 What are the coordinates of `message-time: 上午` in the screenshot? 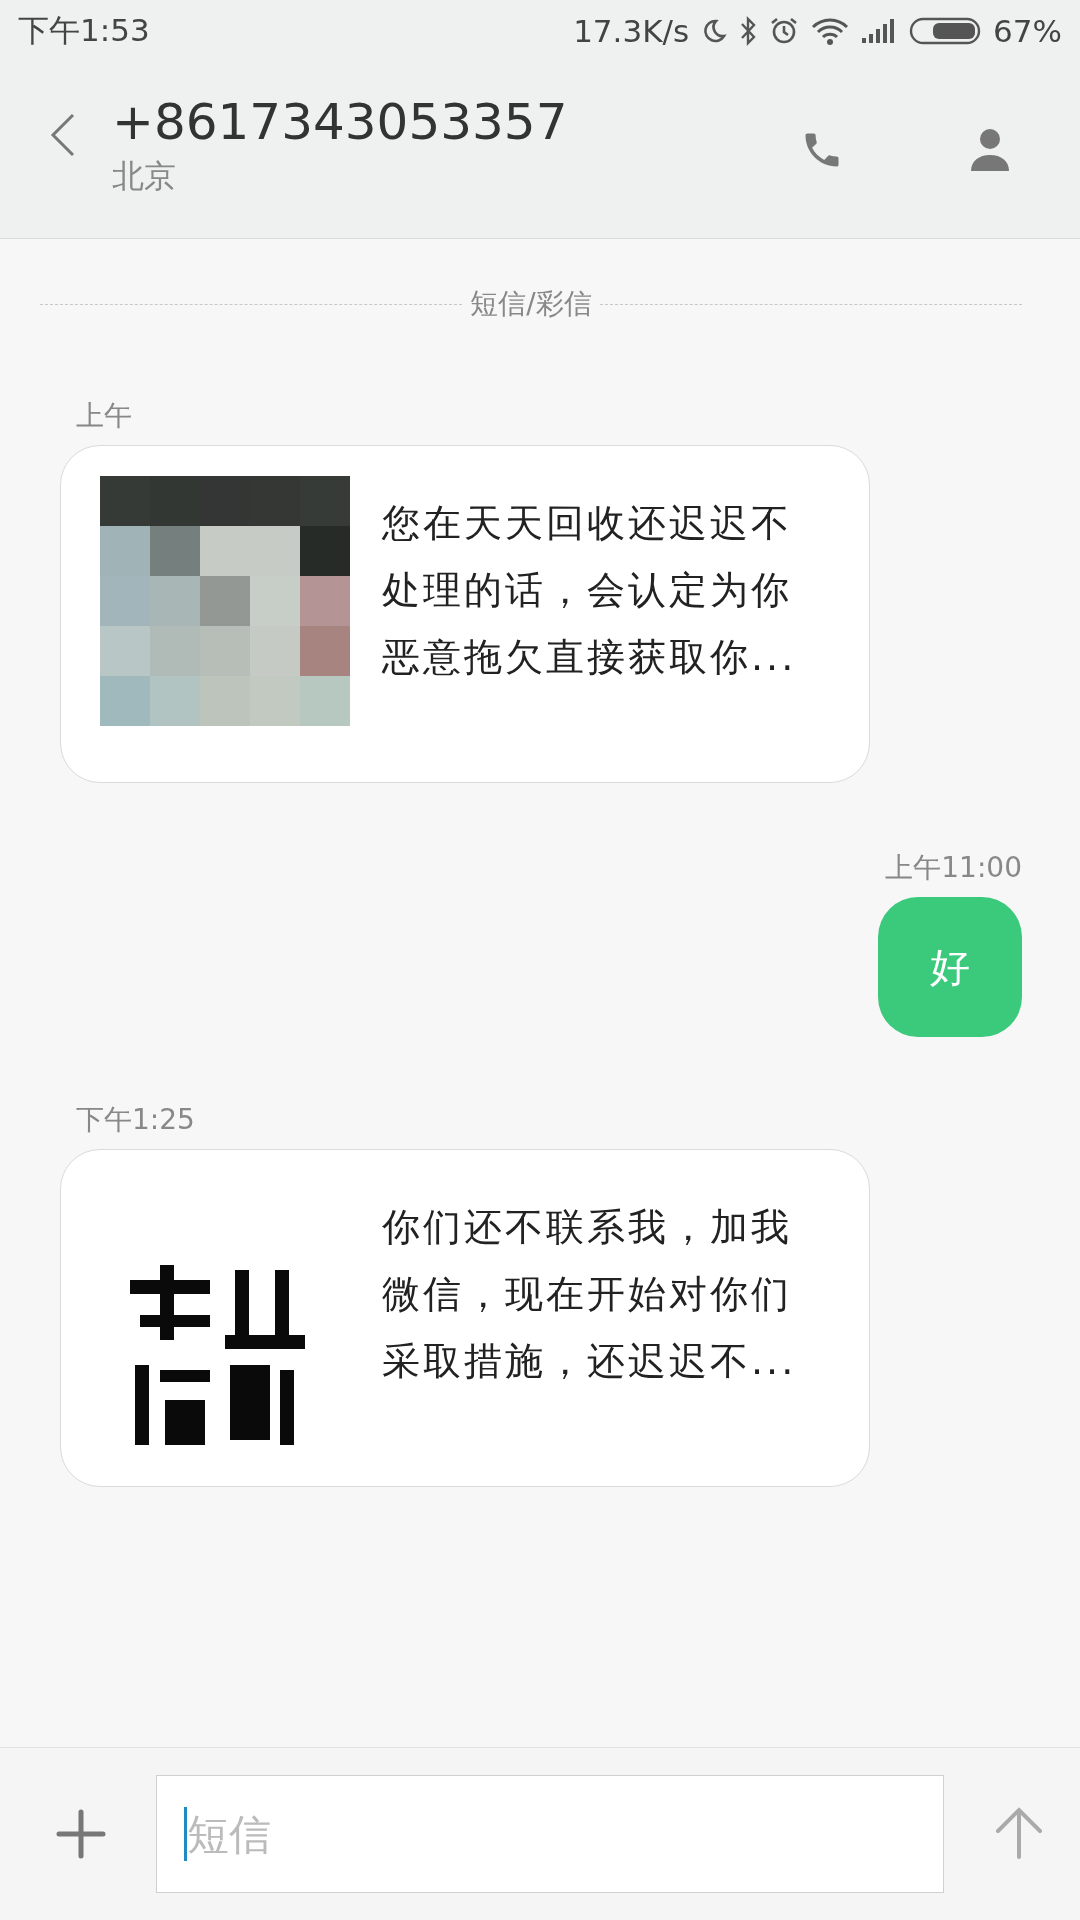 It's located at (104, 416).